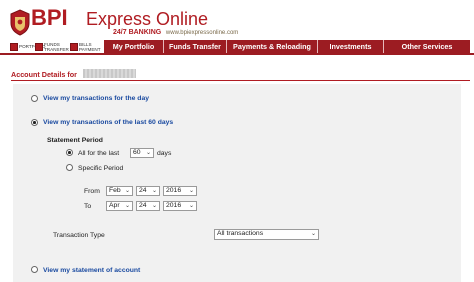 The width and height of the screenshot is (474, 282). Describe the element at coordinates (88, 206) in the screenshot. I see `to-label: To` at that location.